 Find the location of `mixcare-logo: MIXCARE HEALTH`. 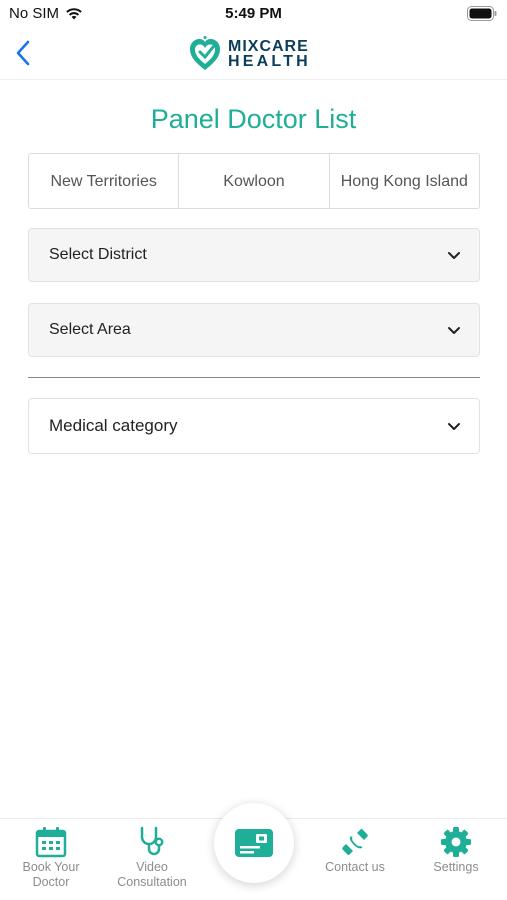

mixcare-logo: MIXCARE HEALTH is located at coordinates (249, 54).